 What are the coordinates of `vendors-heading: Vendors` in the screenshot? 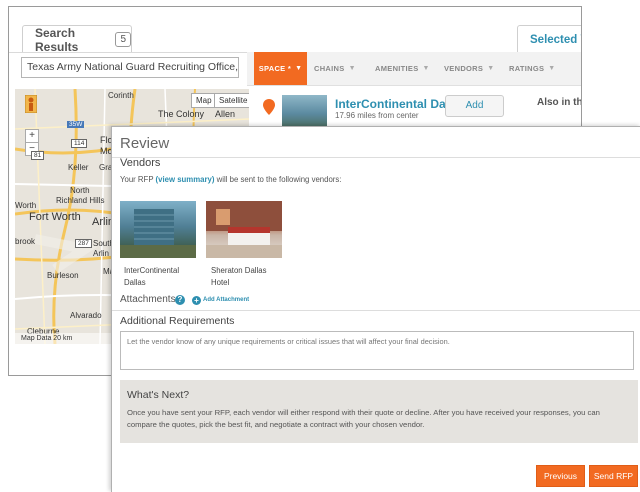 It's located at (140, 163).